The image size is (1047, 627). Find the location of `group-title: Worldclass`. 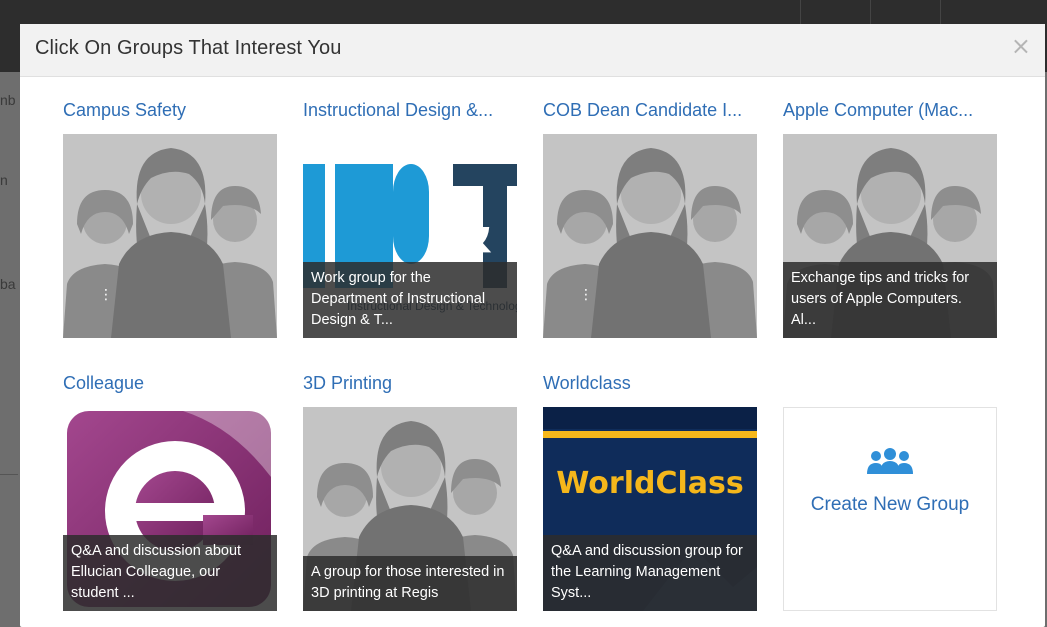

group-title: Worldclass is located at coordinates (650, 386).